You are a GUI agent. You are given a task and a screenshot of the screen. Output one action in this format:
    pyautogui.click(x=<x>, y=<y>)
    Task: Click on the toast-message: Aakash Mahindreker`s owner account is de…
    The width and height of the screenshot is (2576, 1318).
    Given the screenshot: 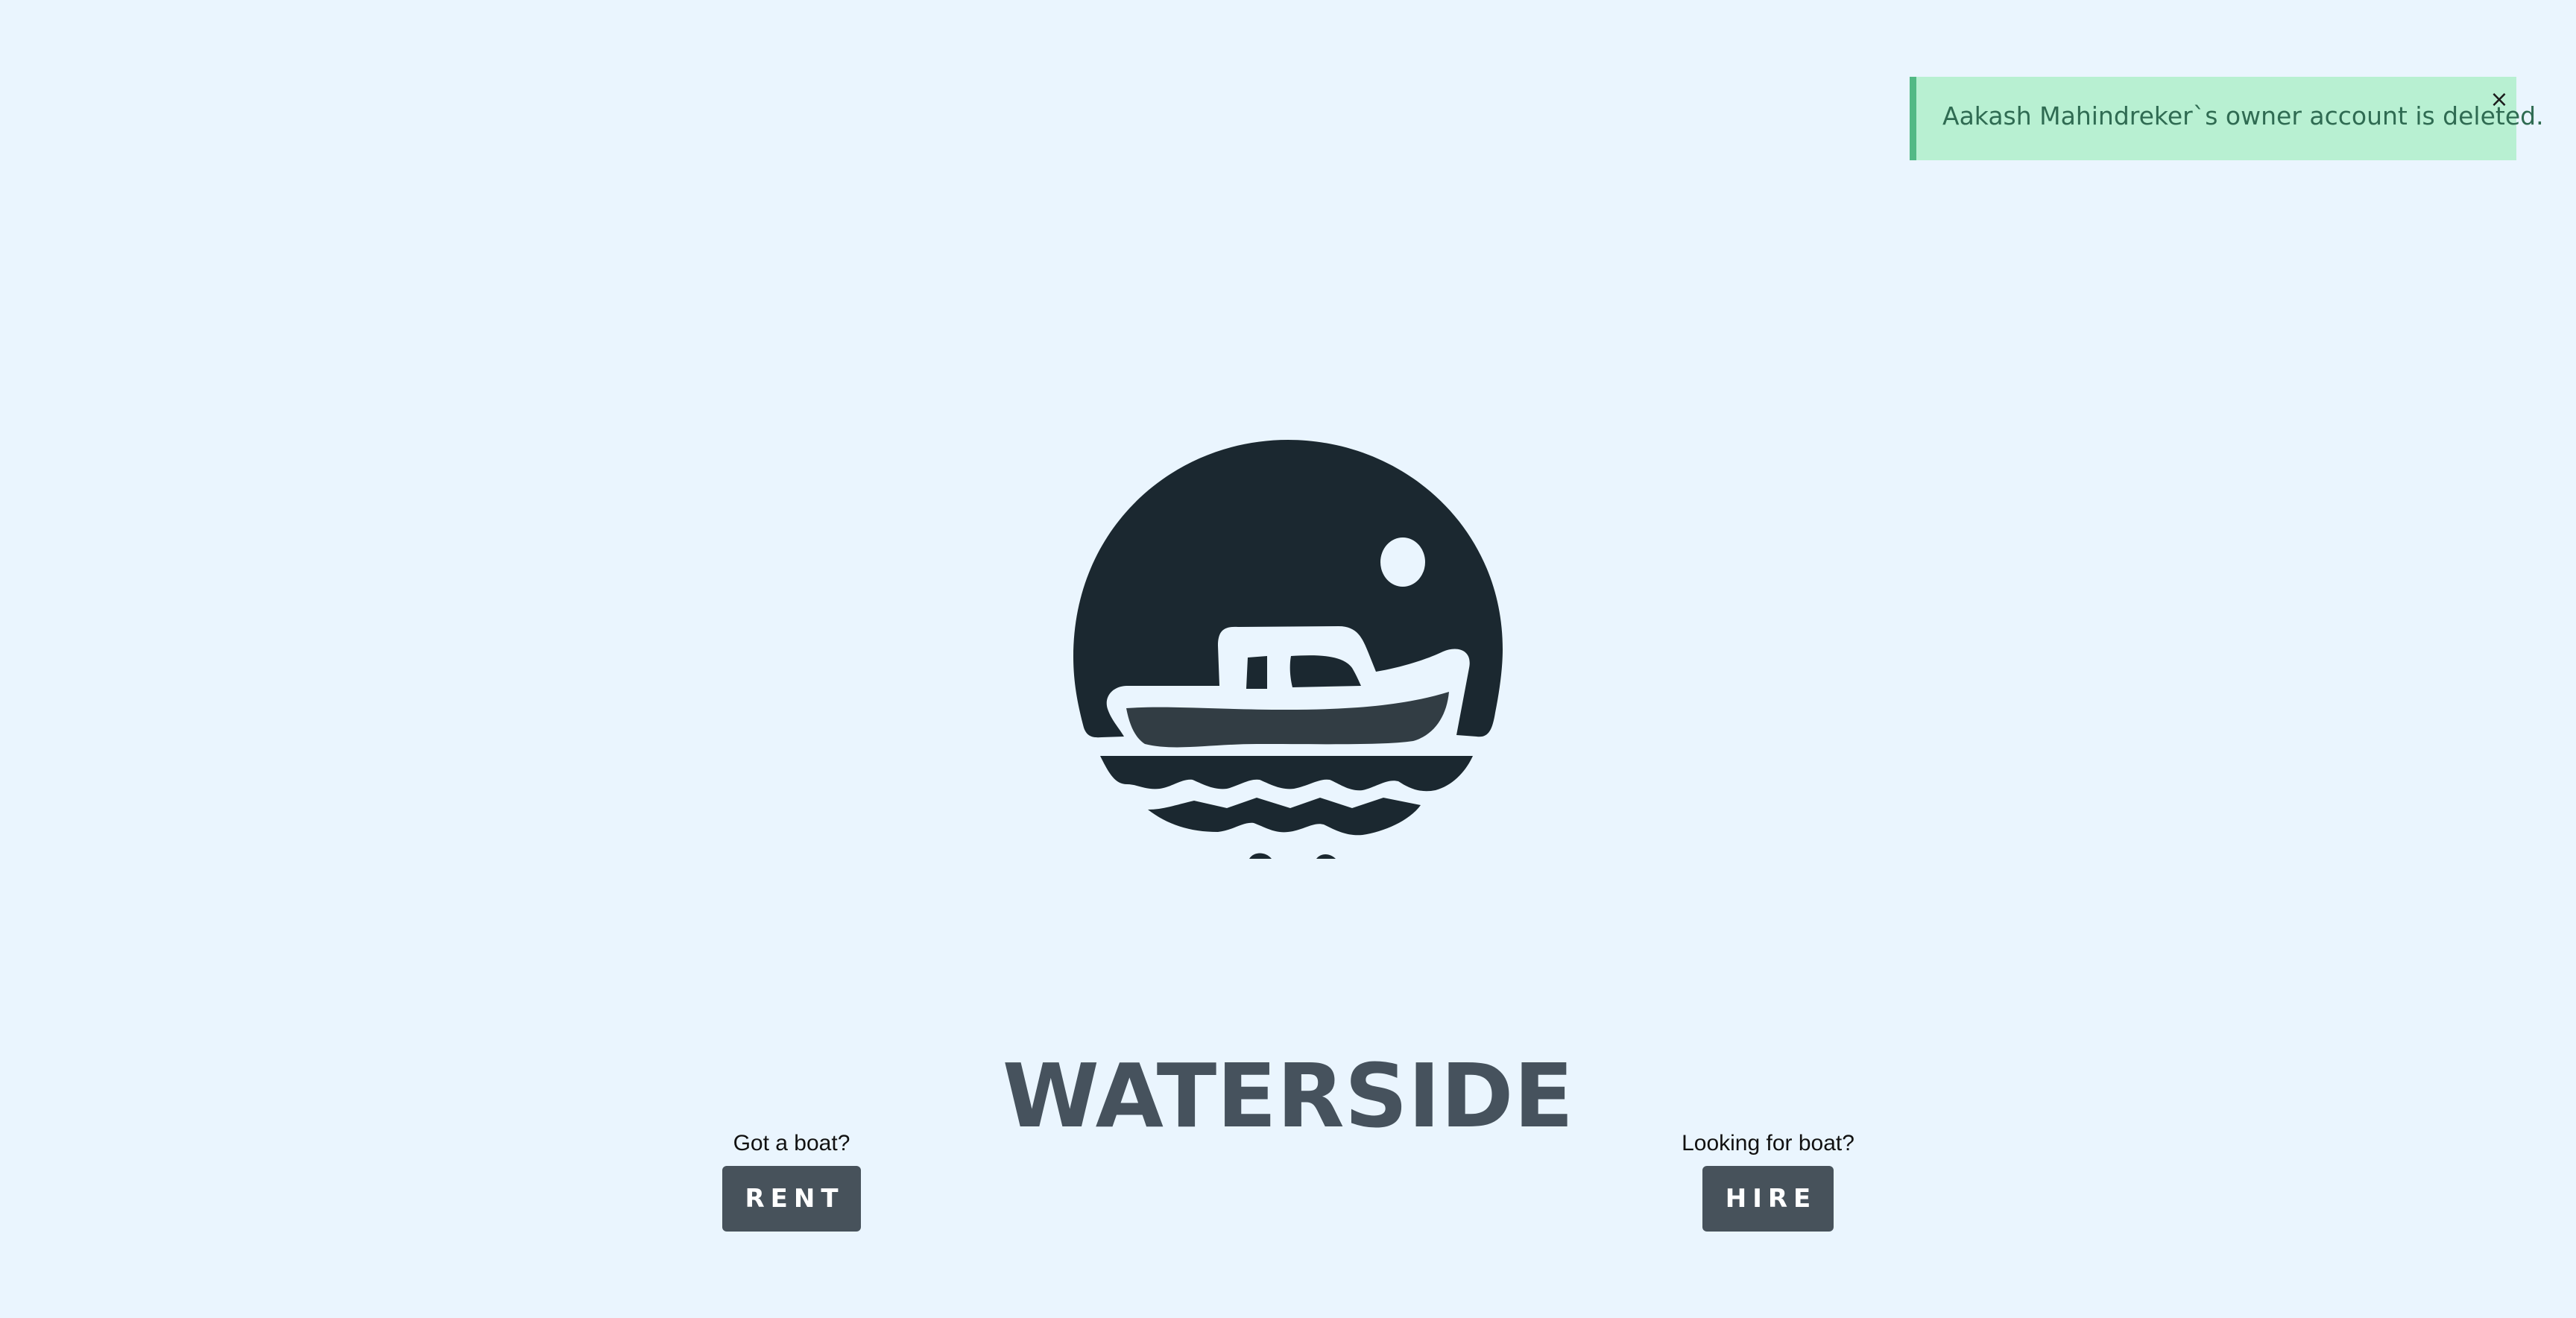 What is the action you would take?
    pyautogui.click(x=2243, y=116)
    